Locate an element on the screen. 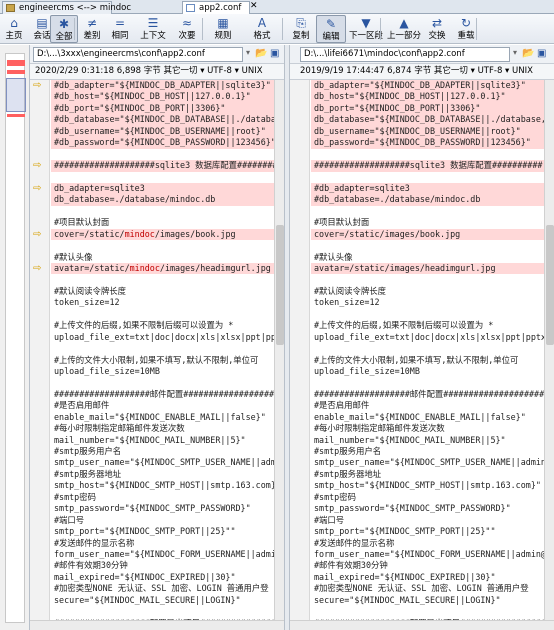 This screenshot has height=630, width=554. diffs-button: ≠ 差别 is located at coordinates (92, 29).